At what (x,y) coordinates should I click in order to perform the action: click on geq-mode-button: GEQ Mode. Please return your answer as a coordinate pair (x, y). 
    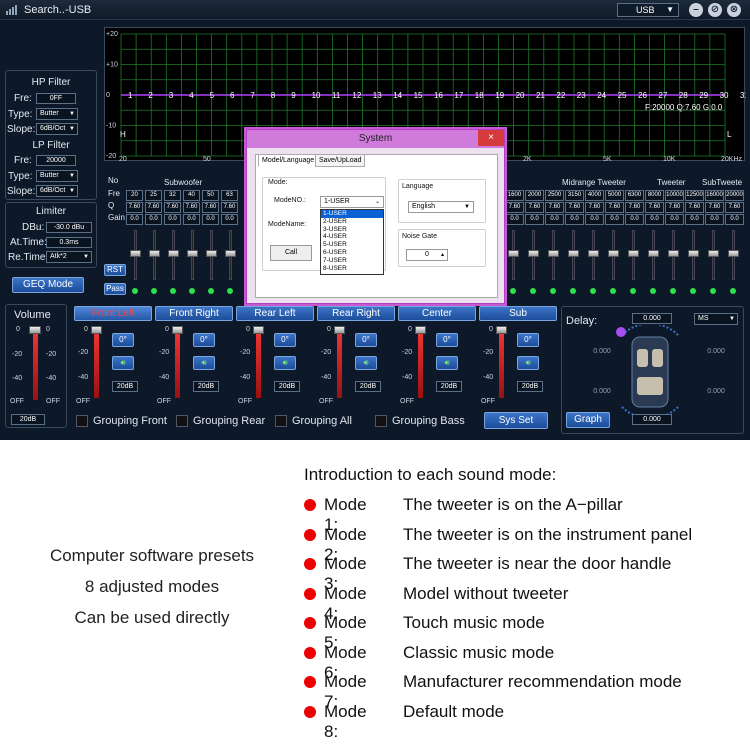
    Looking at the image, I should click on (48, 285).